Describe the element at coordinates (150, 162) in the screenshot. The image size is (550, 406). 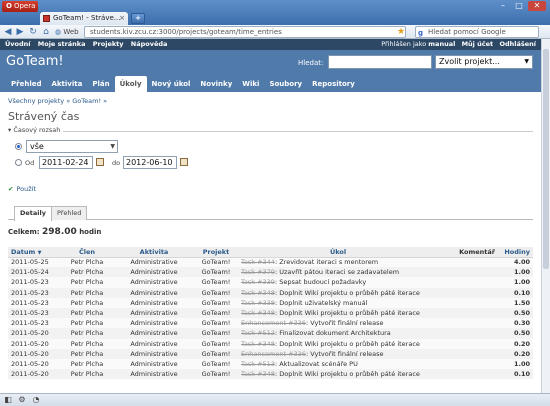
I see `to-date-input: 2012-06-10` at that location.